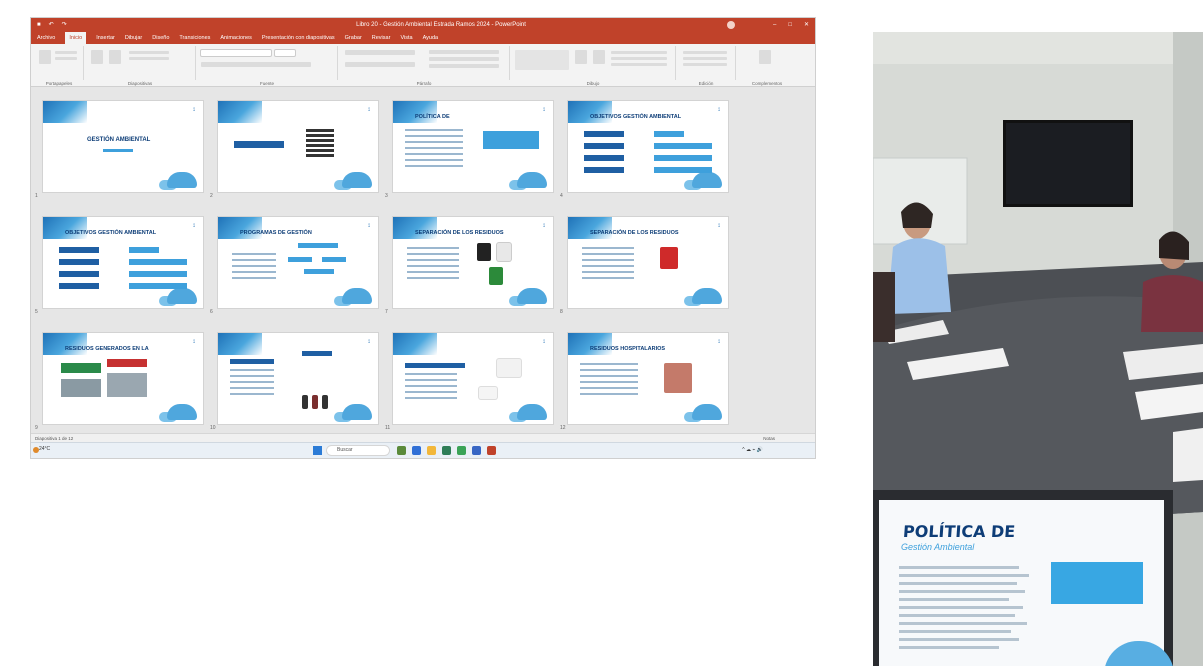 Image resolution: width=1203 pixels, height=666 pixels. Describe the element at coordinates (115, 57) in the screenshot. I see `reuse-slides-button` at that location.